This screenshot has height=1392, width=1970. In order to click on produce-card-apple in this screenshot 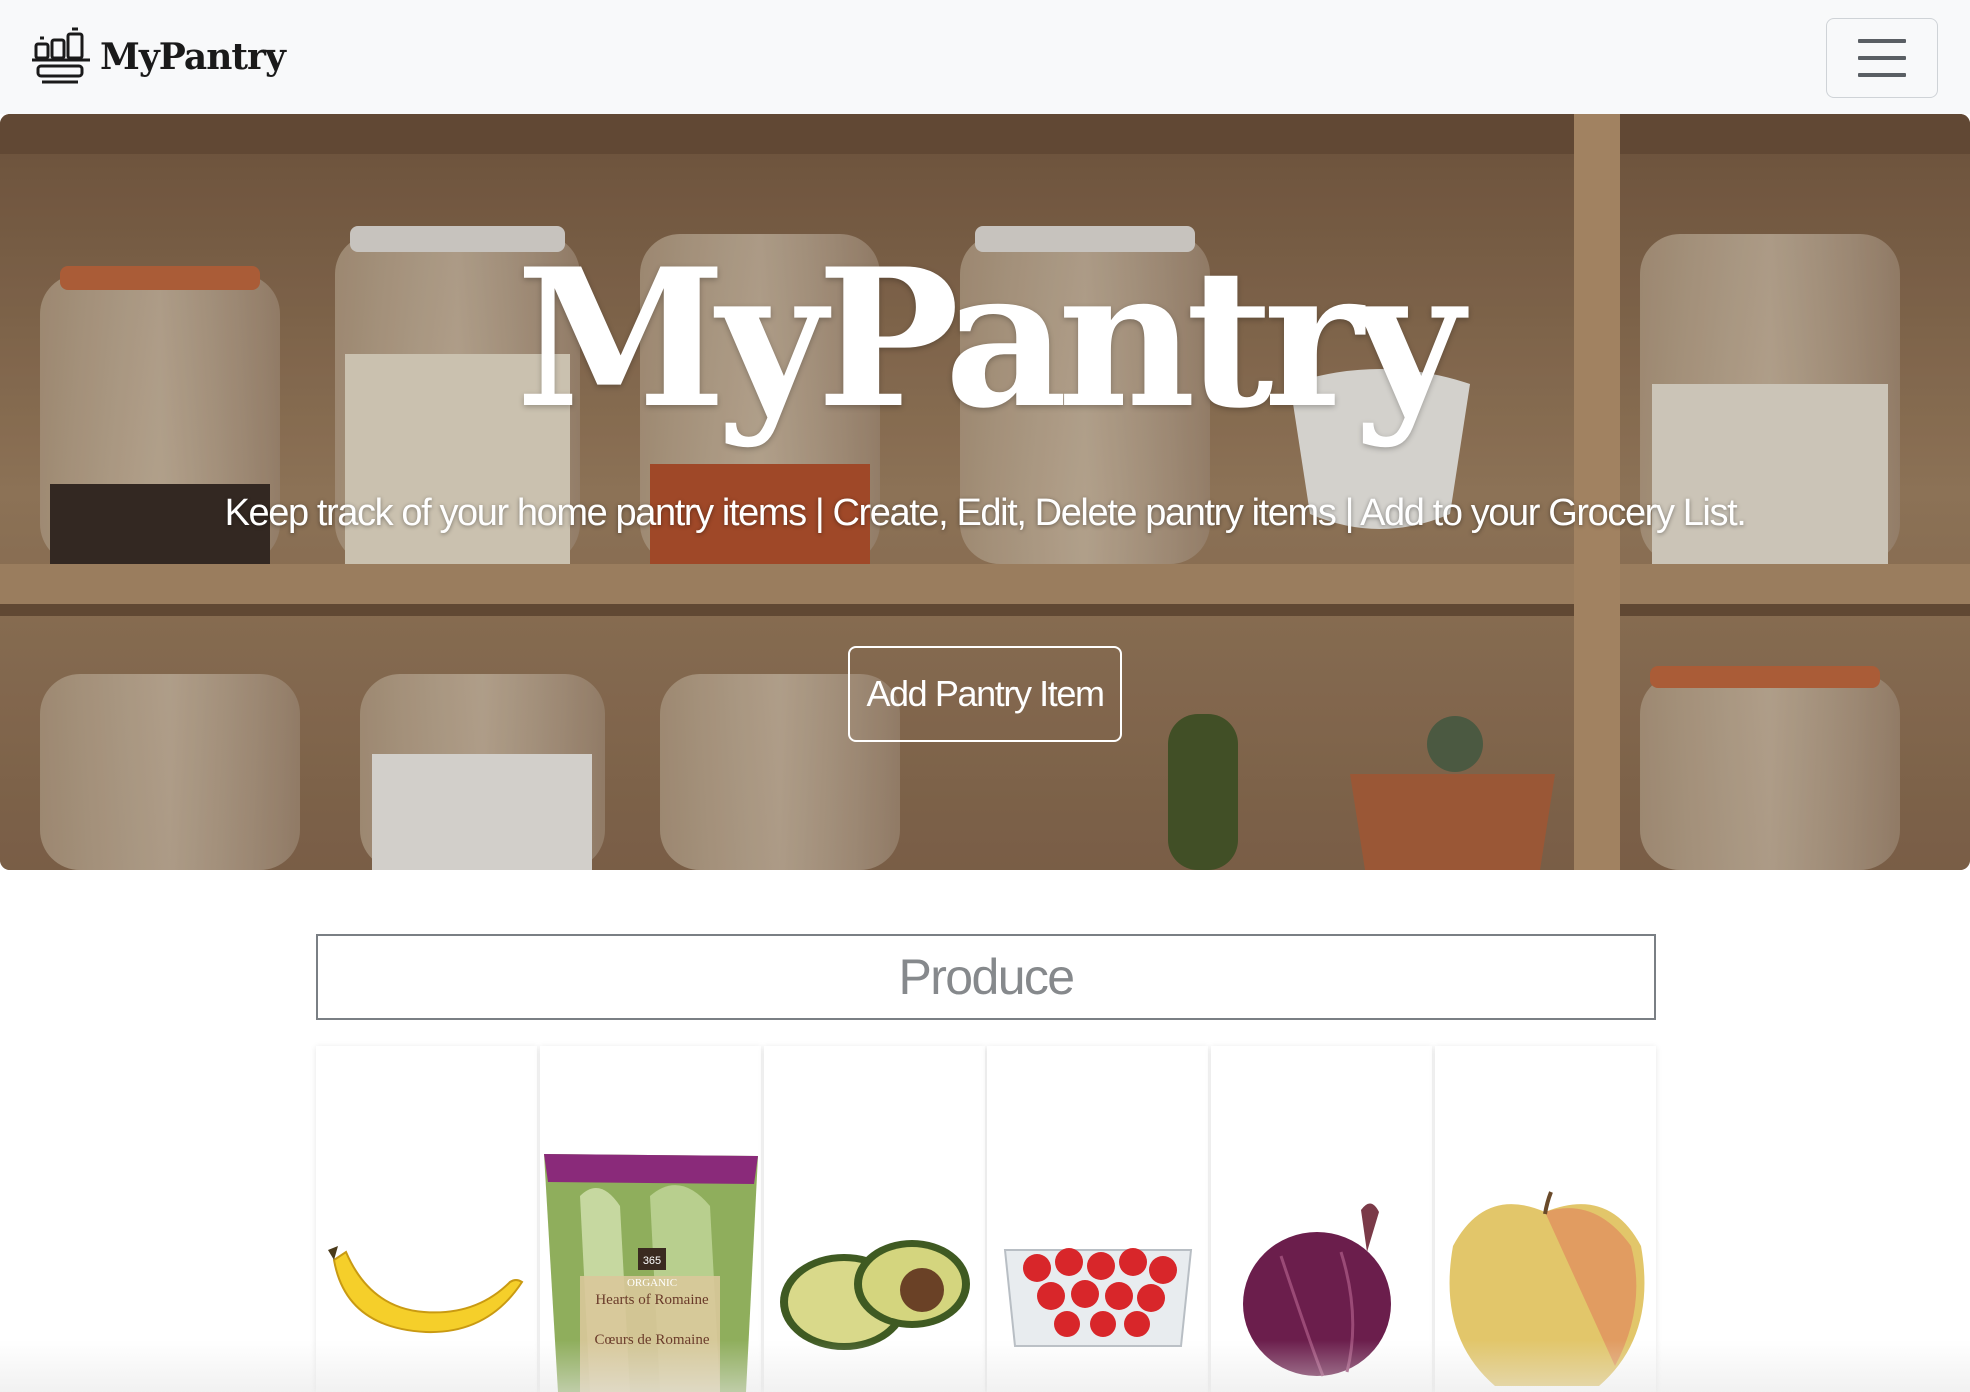, I will do `click(1545, 1219)`.